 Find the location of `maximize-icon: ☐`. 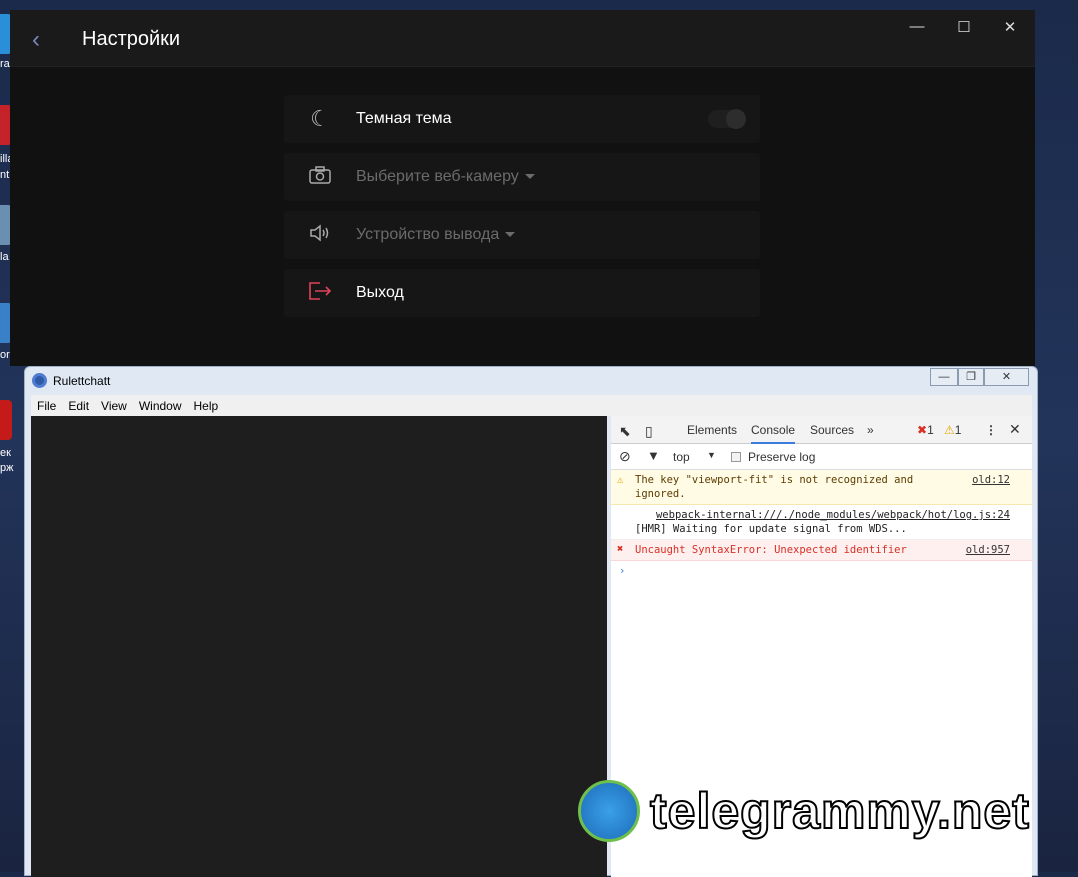

maximize-icon: ☐ is located at coordinates (964, 27).